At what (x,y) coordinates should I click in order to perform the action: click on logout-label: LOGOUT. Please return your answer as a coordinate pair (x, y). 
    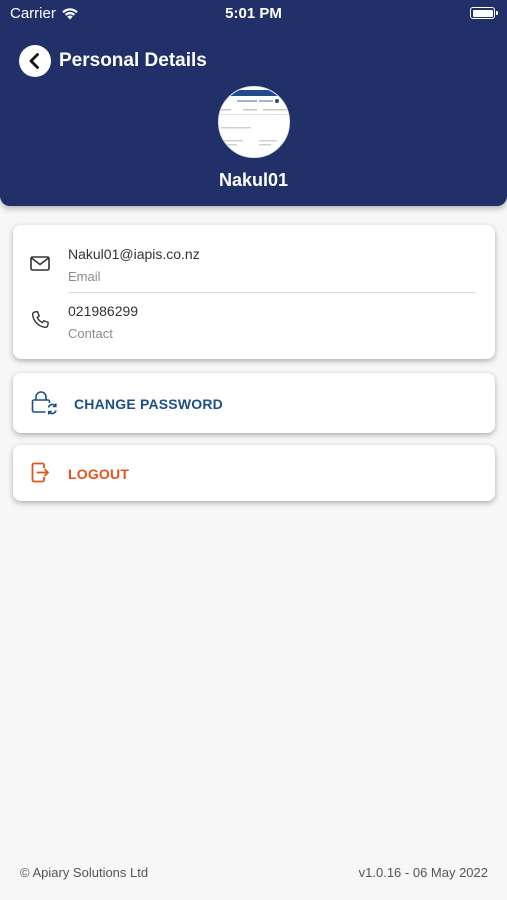
    Looking at the image, I should click on (99, 474).